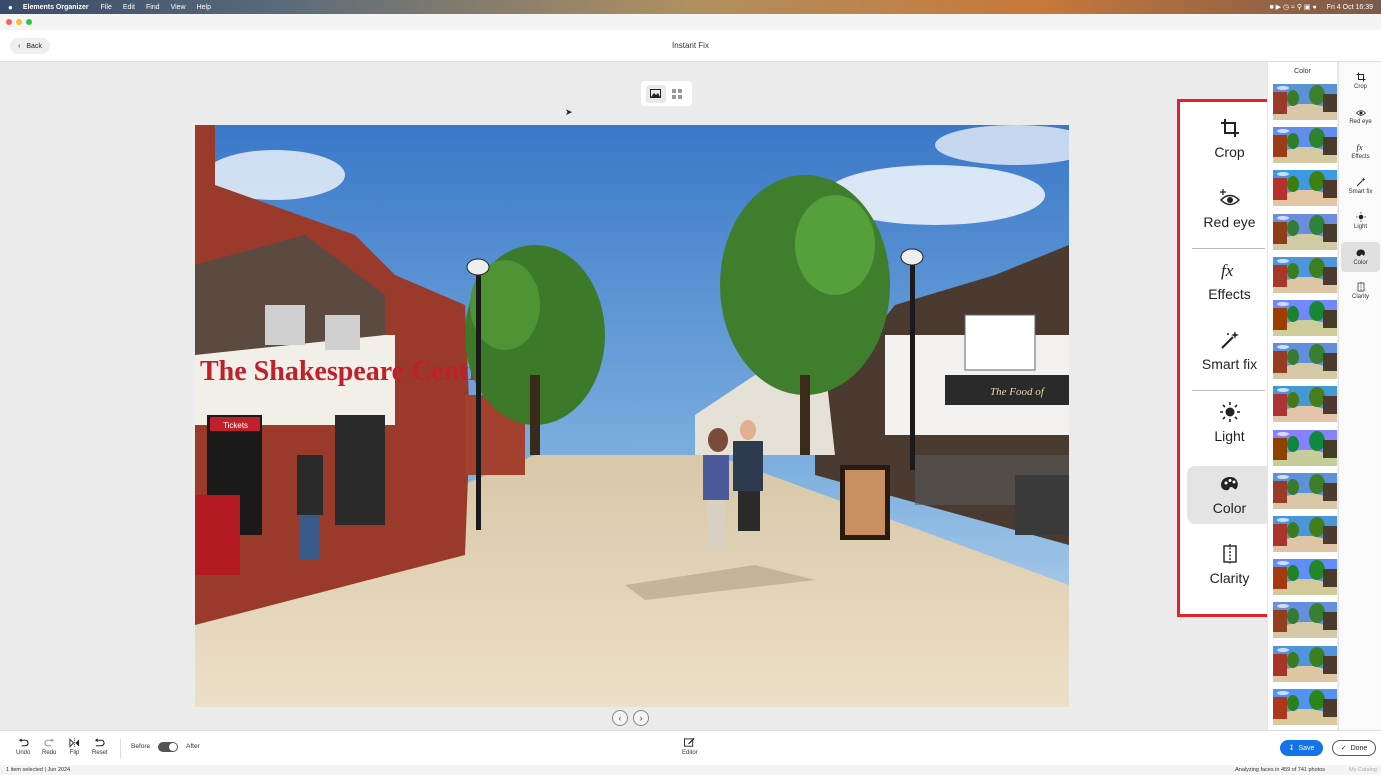 The width and height of the screenshot is (1381, 775). What do you see at coordinates (1229, 423) in the screenshot?
I see `tool-light: Light` at bounding box center [1229, 423].